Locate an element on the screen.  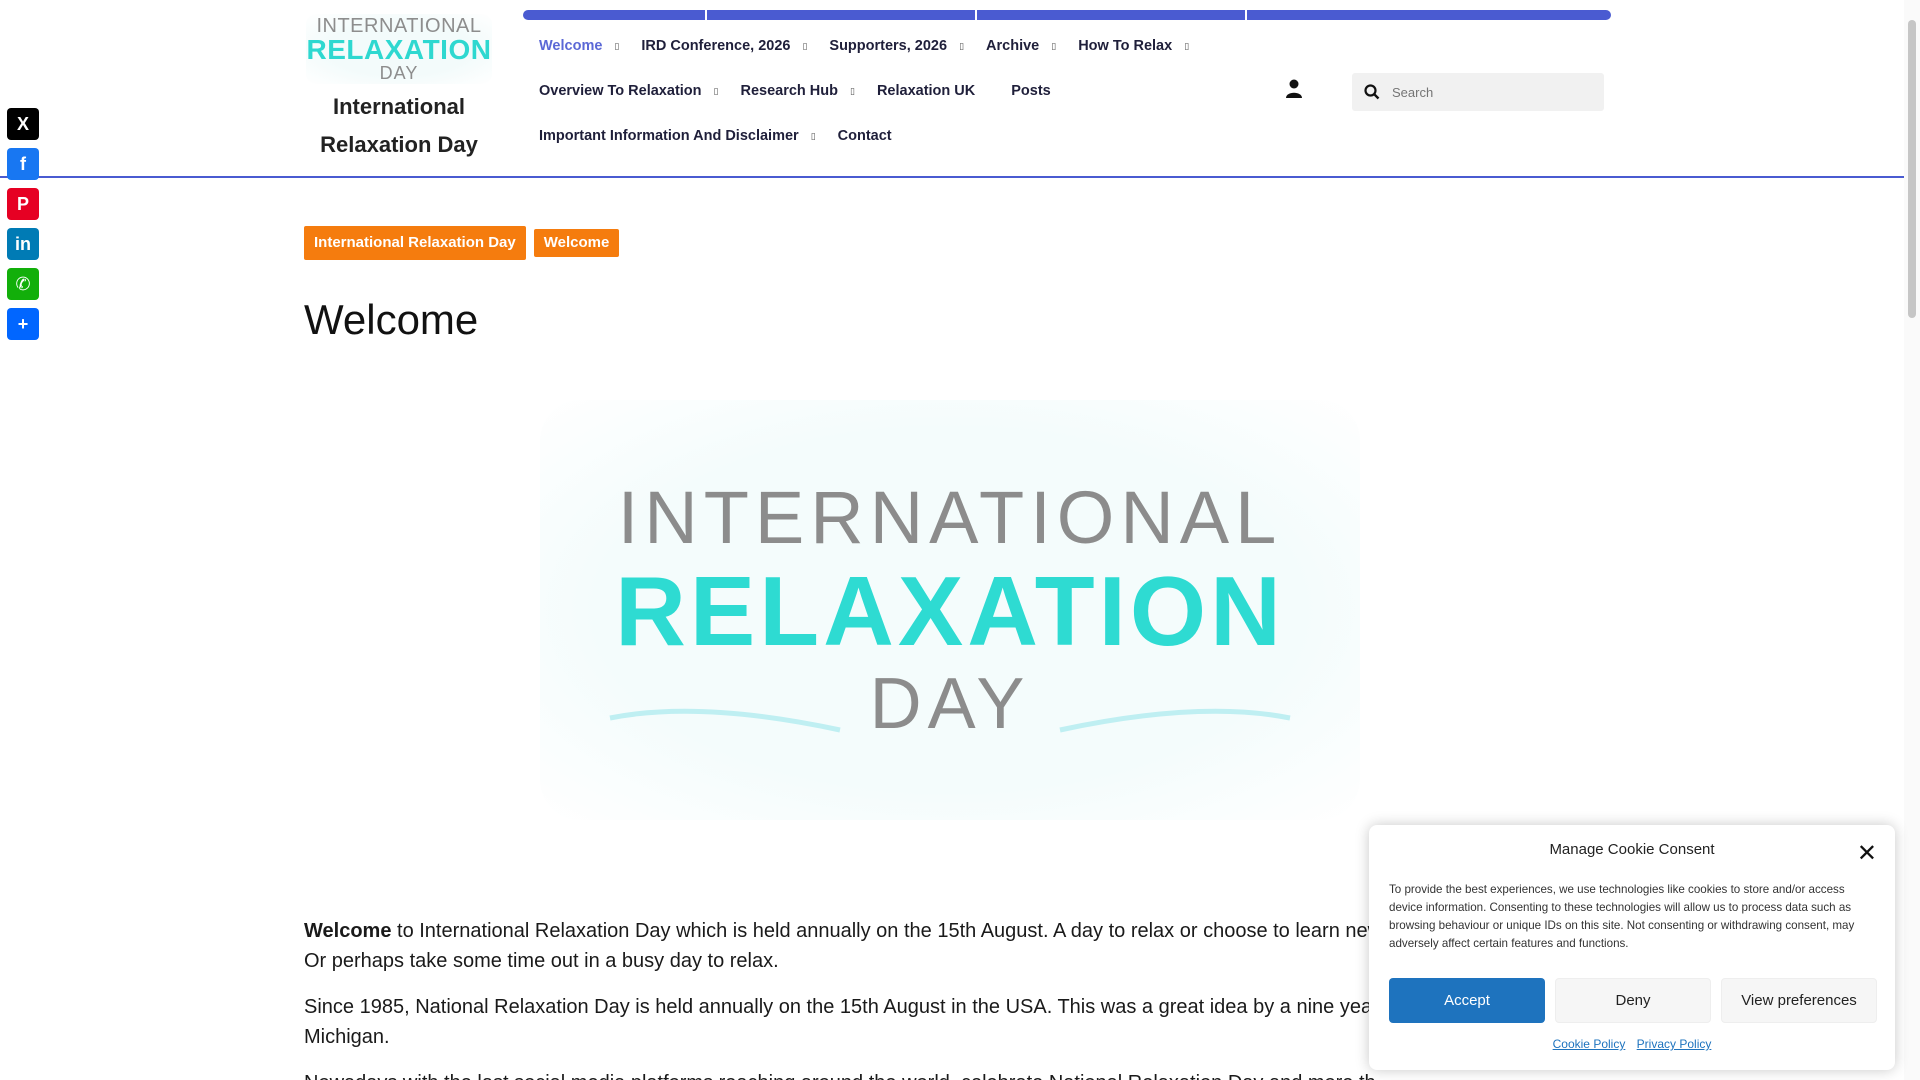
nav-item-label: IRD Conference, 2026 is located at coordinates (716, 46).